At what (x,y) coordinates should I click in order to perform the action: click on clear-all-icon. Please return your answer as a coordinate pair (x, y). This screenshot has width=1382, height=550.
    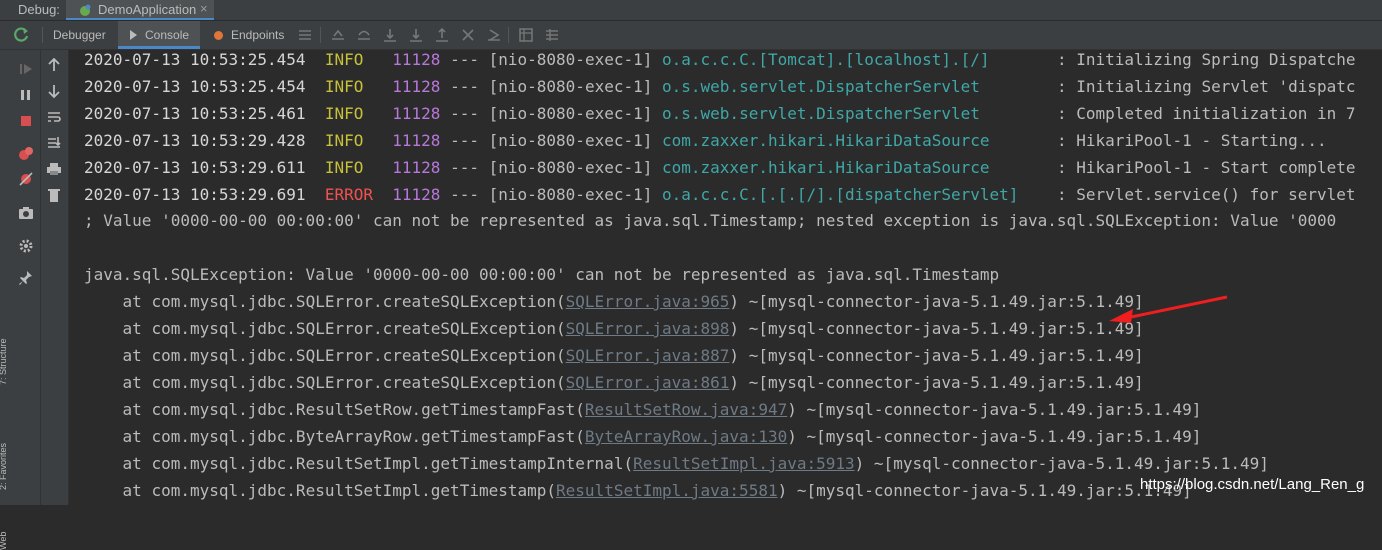
    Looking at the image, I should click on (54, 195).